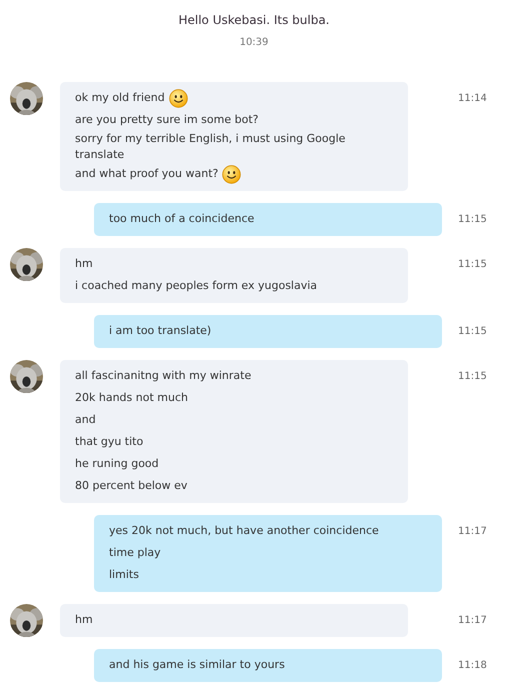 The height and width of the screenshot is (700, 508). I want to click on chat-intro-message: Hello Uskebasi. Its bulba., so click(254, 20).